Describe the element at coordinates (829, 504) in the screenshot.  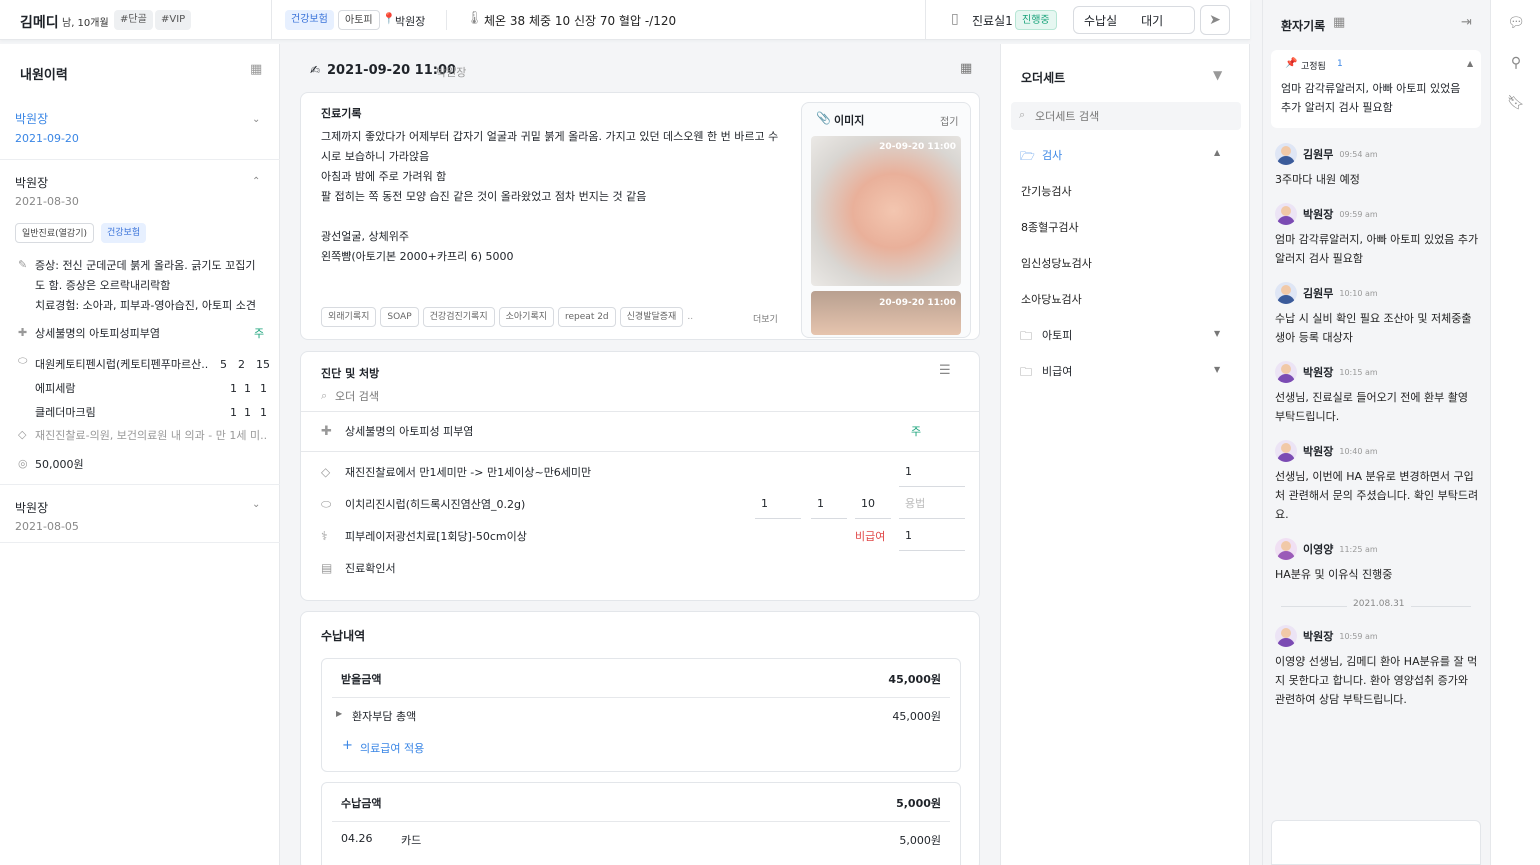
I see `times-input: 1` at that location.